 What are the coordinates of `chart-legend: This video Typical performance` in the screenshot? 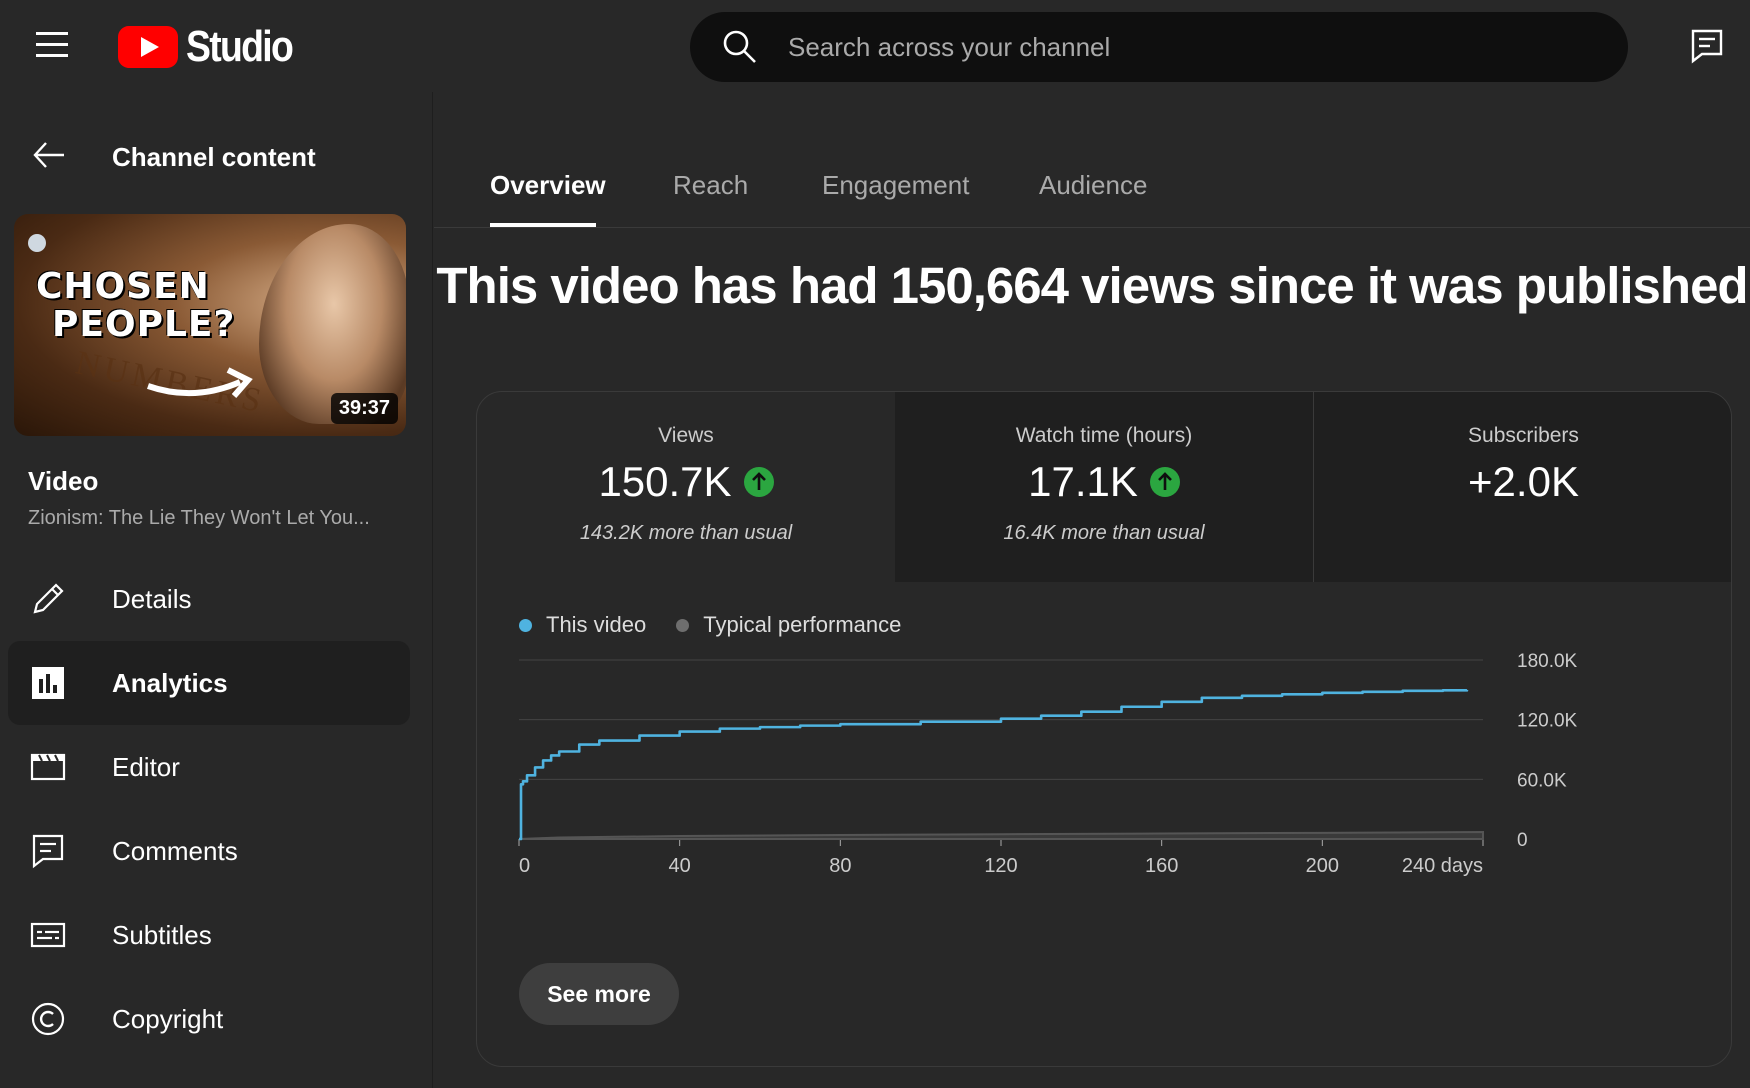 It's located at (725, 625).